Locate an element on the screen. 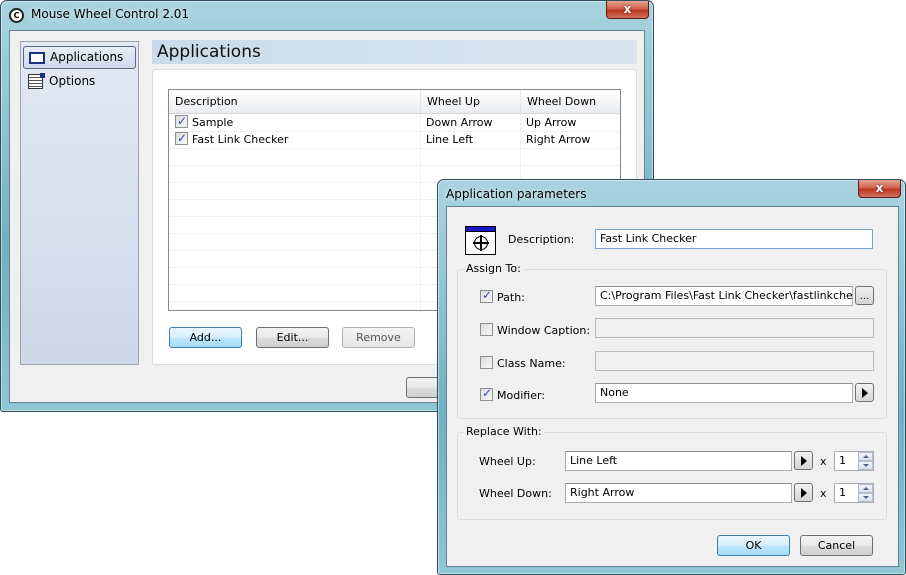  sidebar-item-label: Applications is located at coordinates (87, 57).